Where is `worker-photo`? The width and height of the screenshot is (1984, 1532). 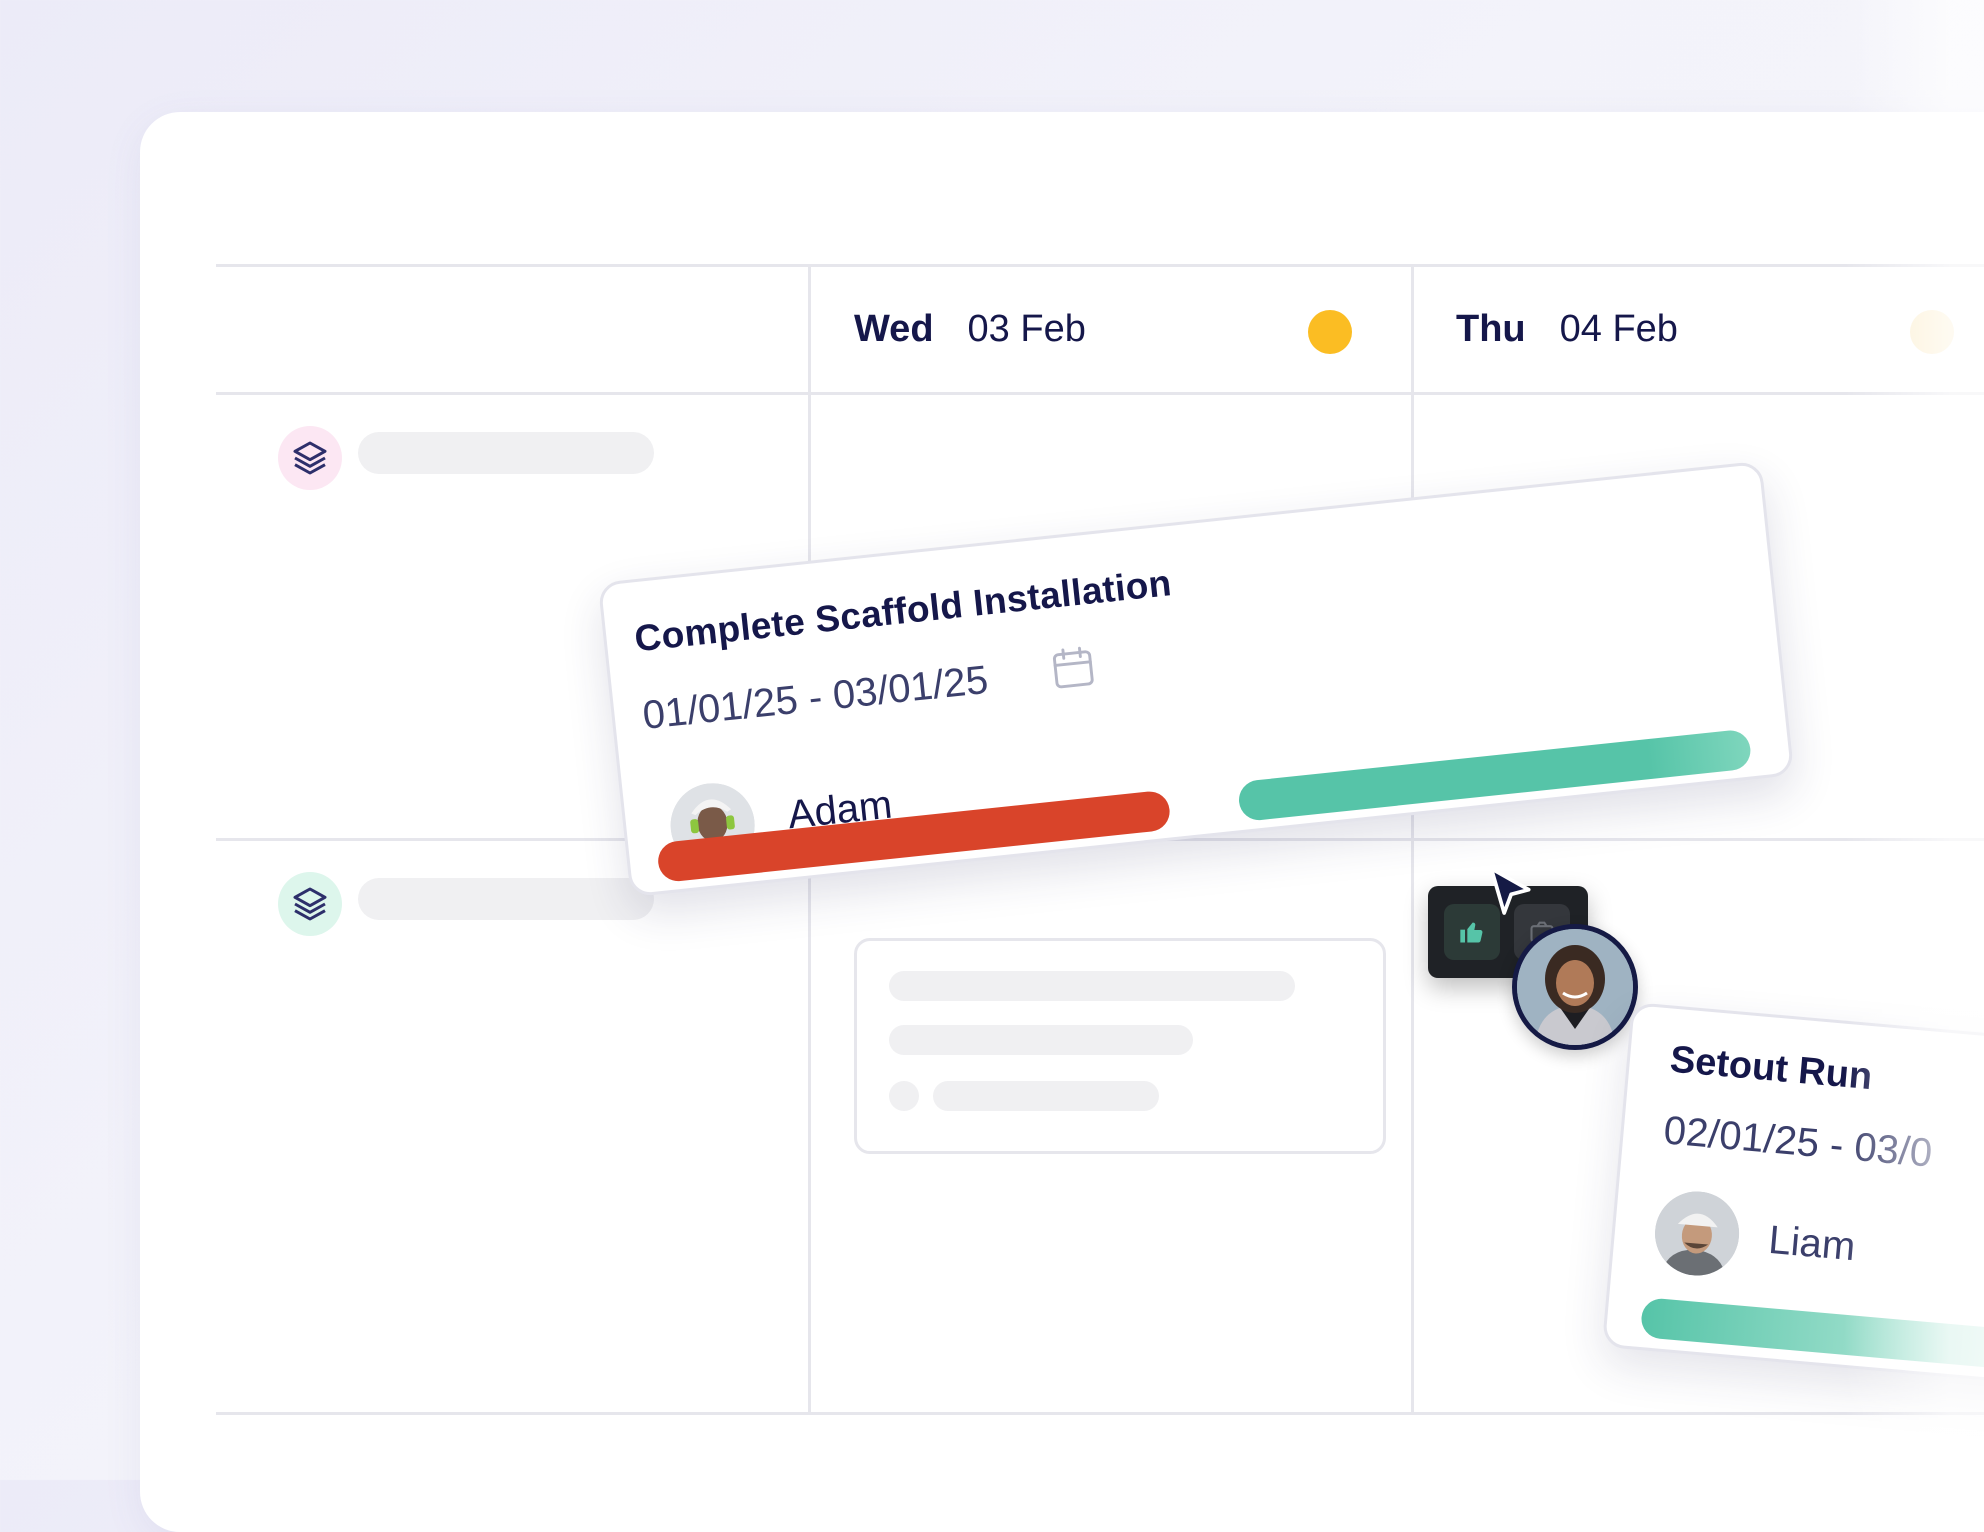 worker-photo is located at coordinates (1697, 1234).